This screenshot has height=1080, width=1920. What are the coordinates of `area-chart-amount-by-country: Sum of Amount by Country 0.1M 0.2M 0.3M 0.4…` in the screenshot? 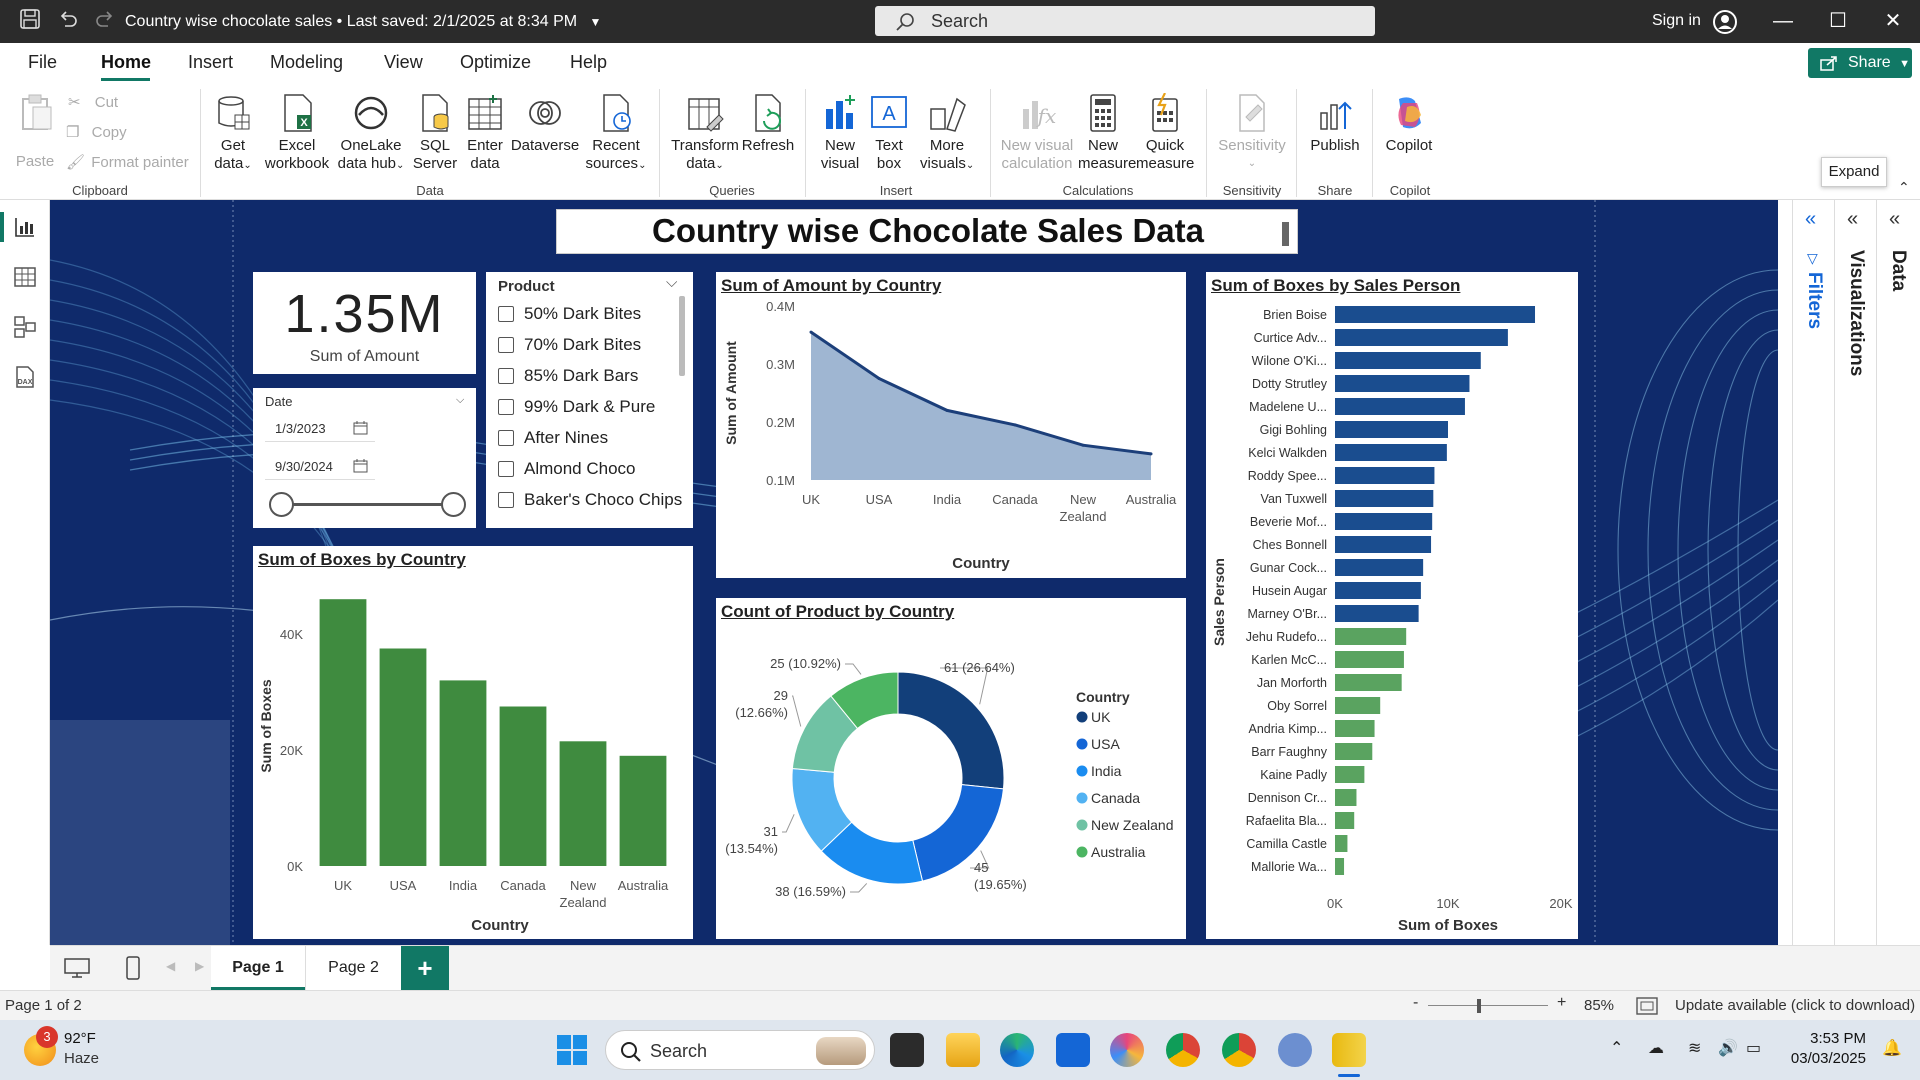 It's located at (951, 425).